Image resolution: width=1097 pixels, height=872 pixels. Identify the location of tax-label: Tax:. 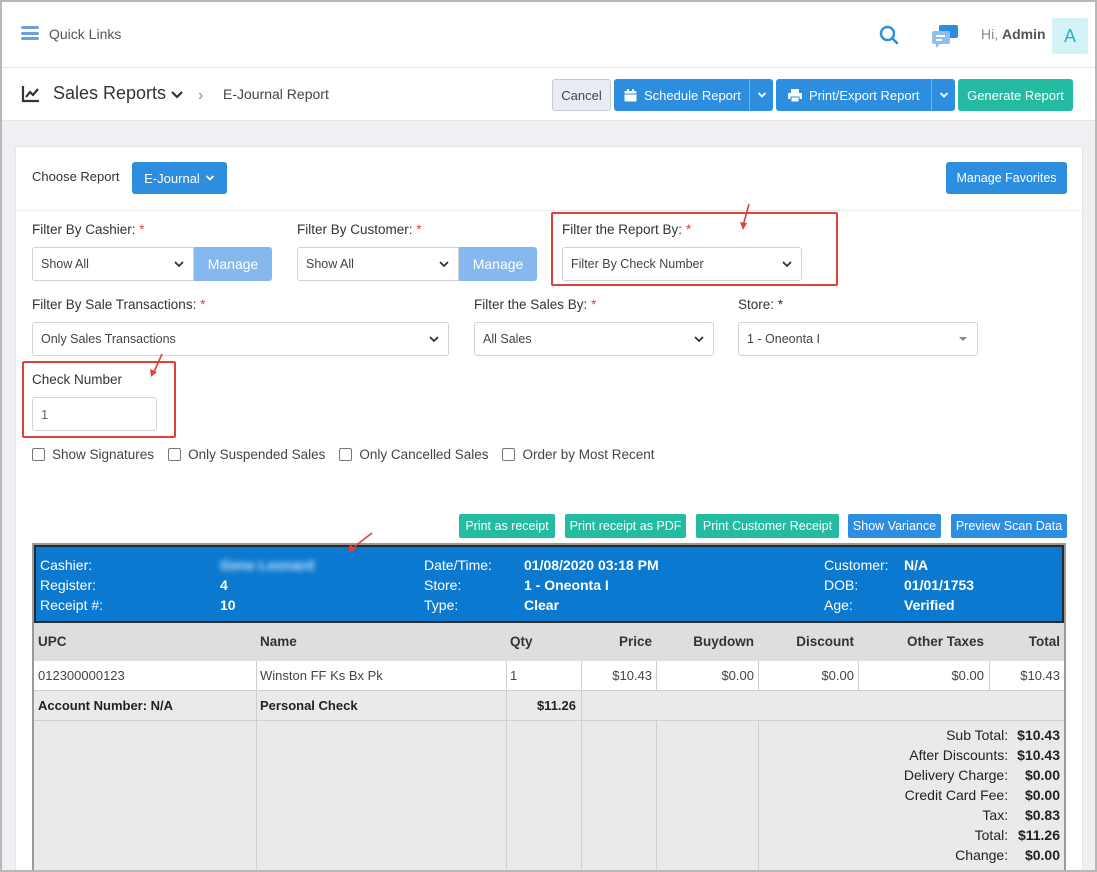
(995, 815).